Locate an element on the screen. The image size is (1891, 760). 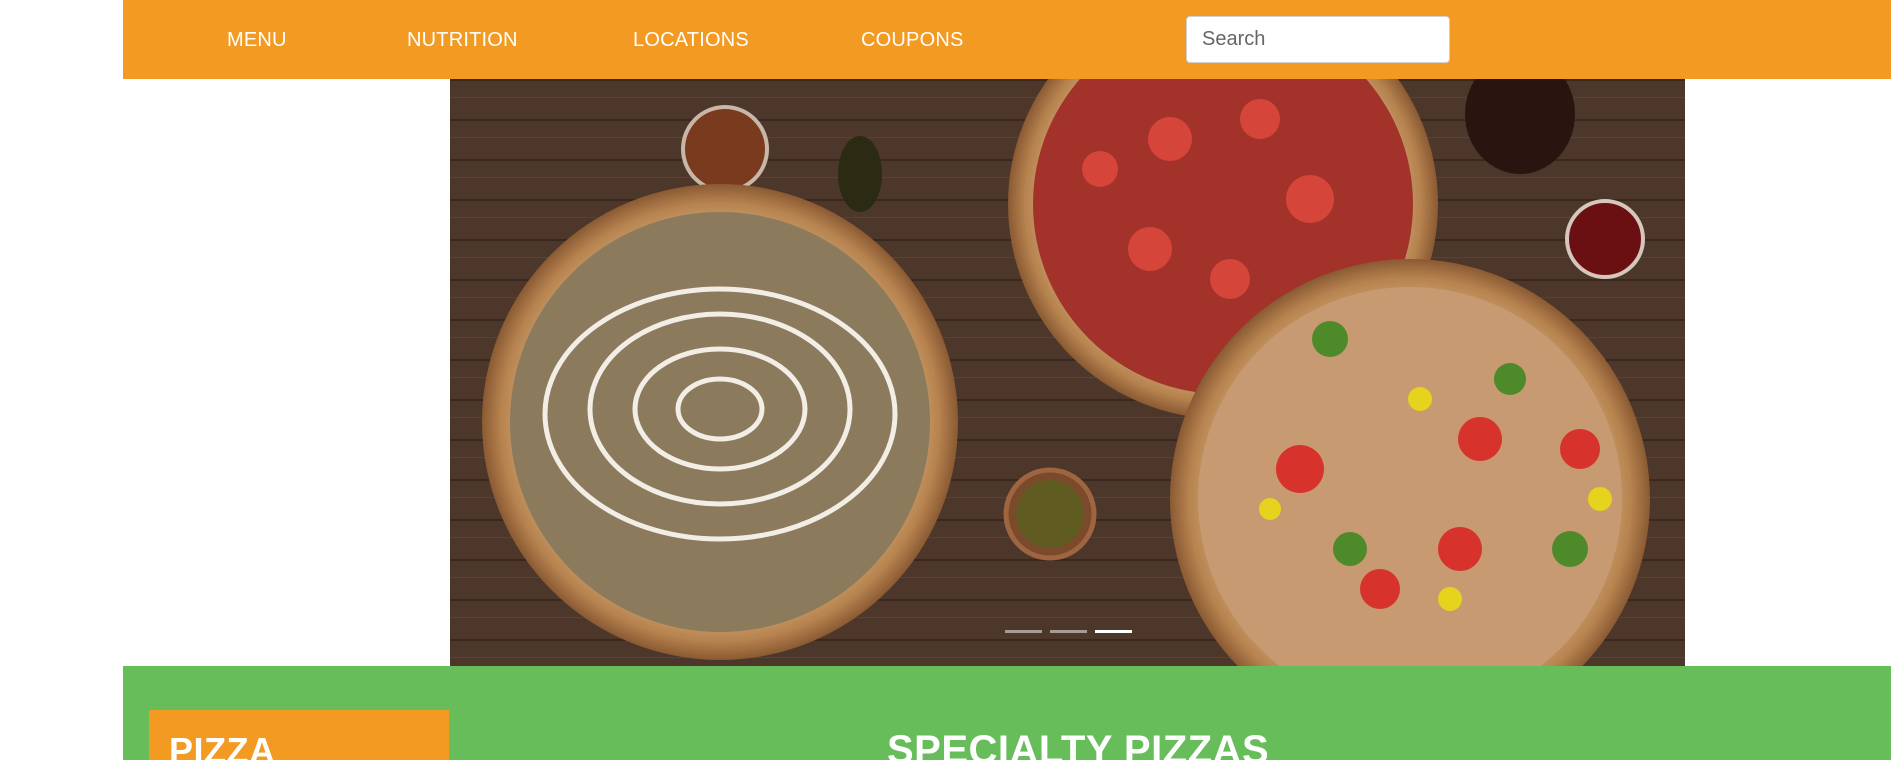
search-input is located at coordinates (1318, 39).